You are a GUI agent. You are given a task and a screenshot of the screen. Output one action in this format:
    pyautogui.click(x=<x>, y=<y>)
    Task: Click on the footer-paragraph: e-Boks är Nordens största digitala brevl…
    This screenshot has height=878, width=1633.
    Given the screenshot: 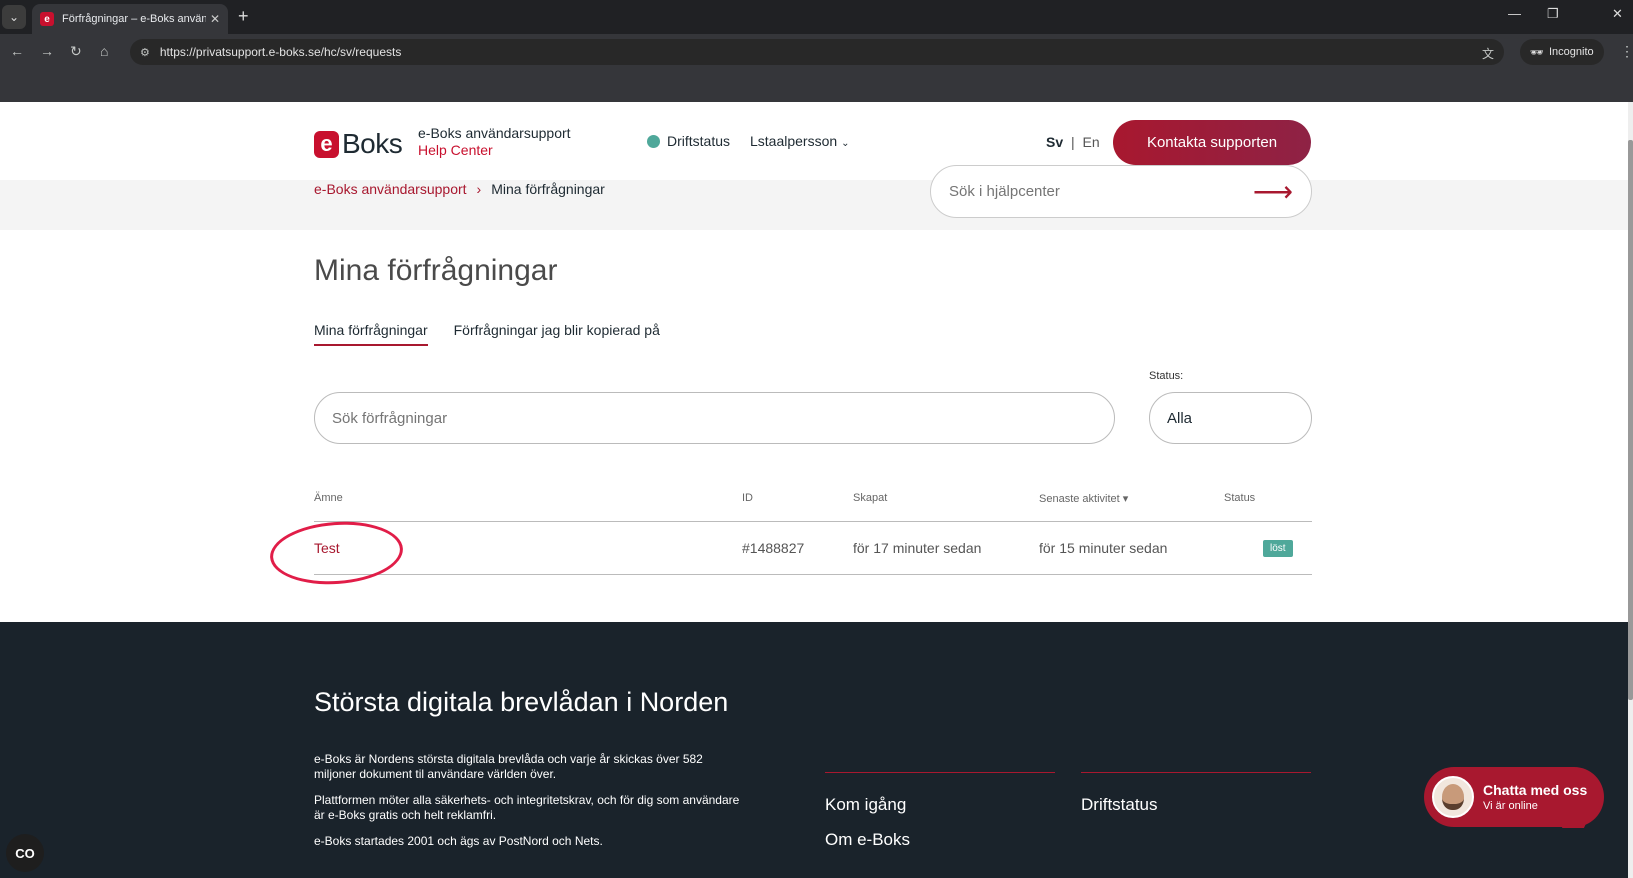 What is the action you would take?
    pyautogui.click(x=508, y=766)
    